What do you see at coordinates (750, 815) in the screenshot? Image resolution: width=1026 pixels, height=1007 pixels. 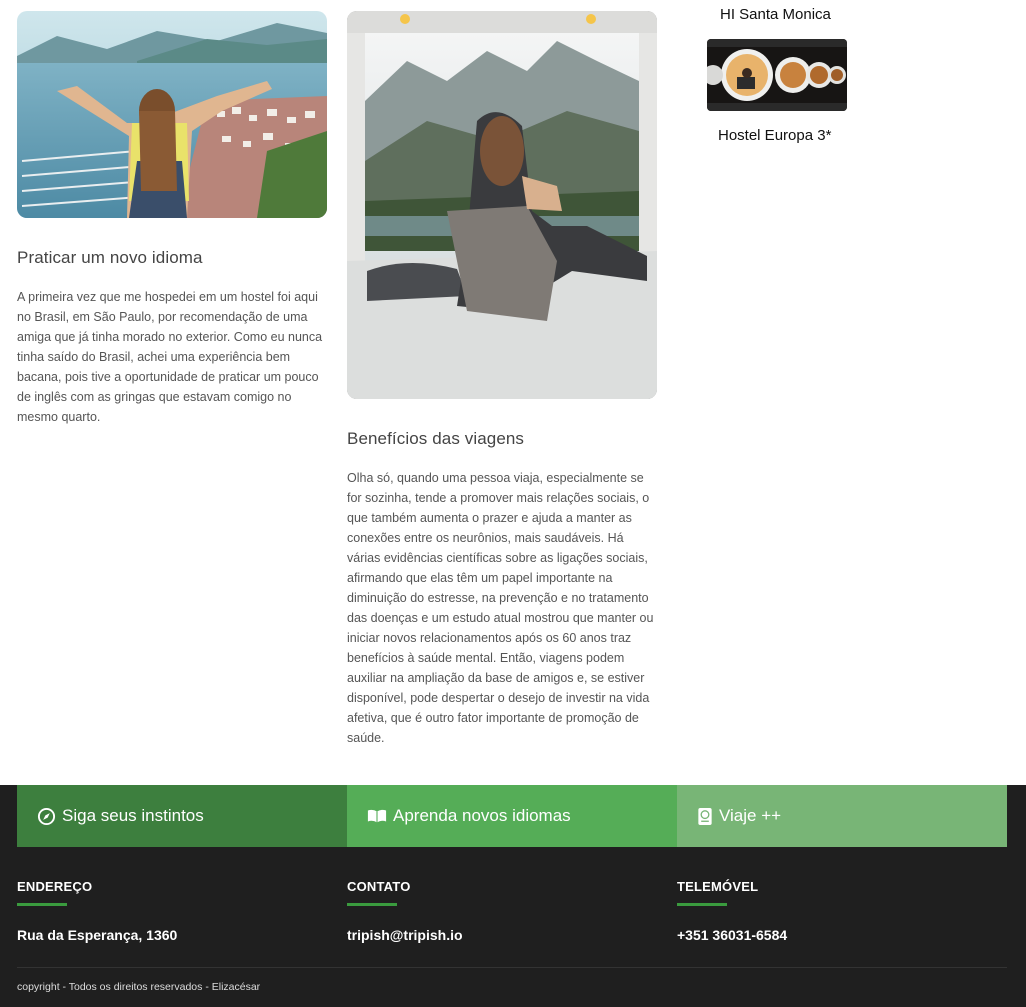 I see `feature-label: Viaje ++` at bounding box center [750, 815].